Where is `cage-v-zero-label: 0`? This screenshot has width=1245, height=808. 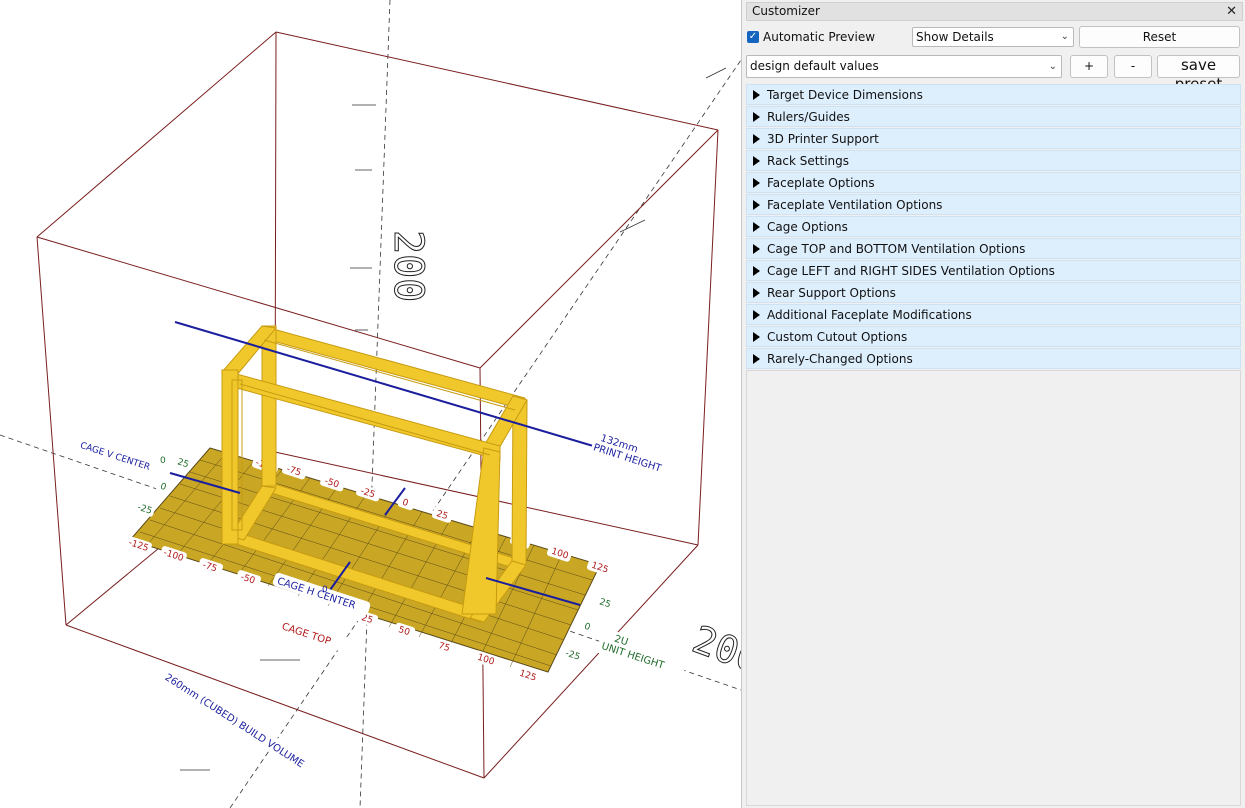
cage-v-zero-label: 0 is located at coordinates (163, 461).